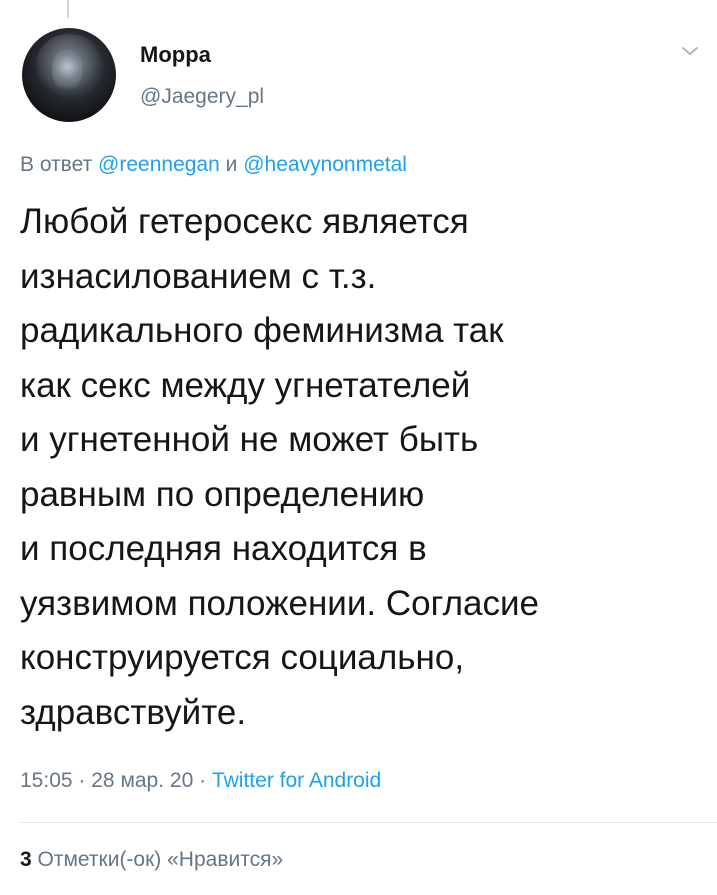 This screenshot has width=717, height=895. I want to click on tweet-time: 15:05, so click(46, 780).